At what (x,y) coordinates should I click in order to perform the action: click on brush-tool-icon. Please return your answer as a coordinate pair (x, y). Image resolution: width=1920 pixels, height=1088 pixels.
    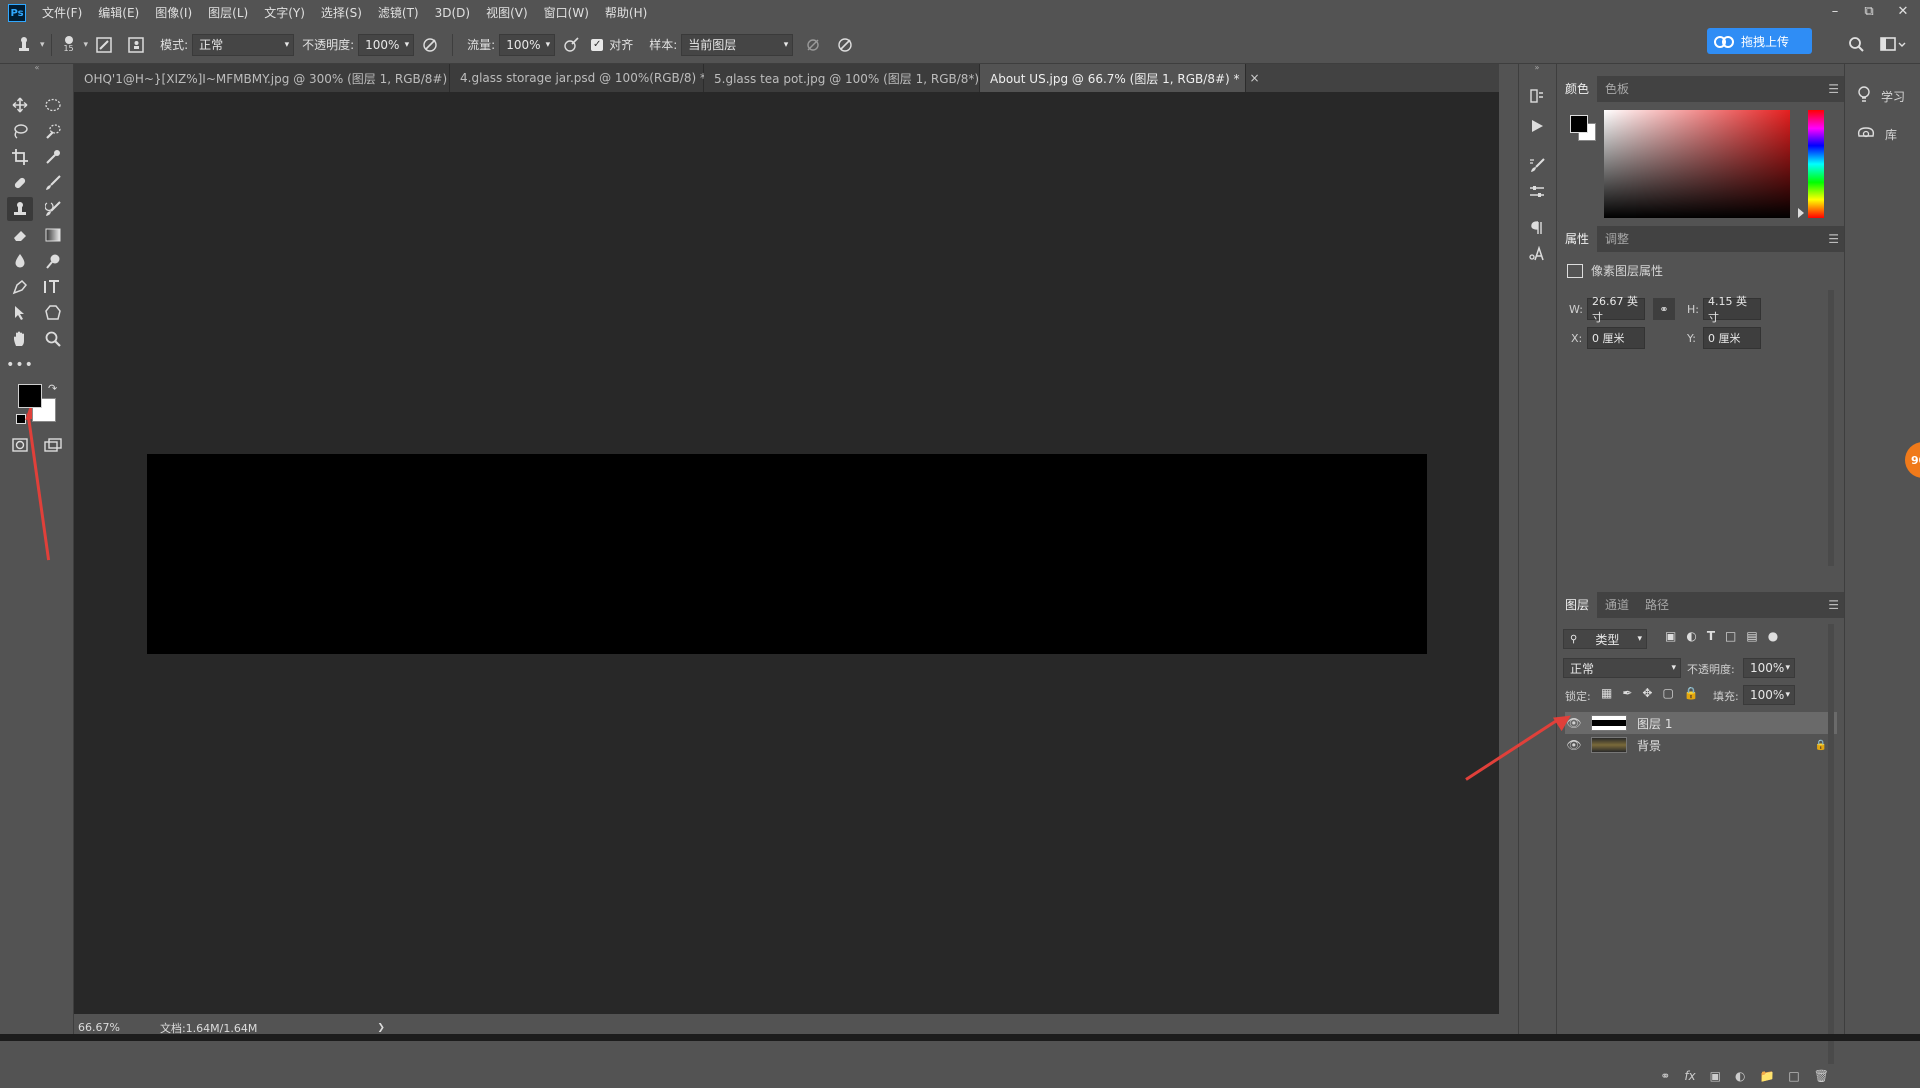
    Looking at the image, I should click on (53, 183).